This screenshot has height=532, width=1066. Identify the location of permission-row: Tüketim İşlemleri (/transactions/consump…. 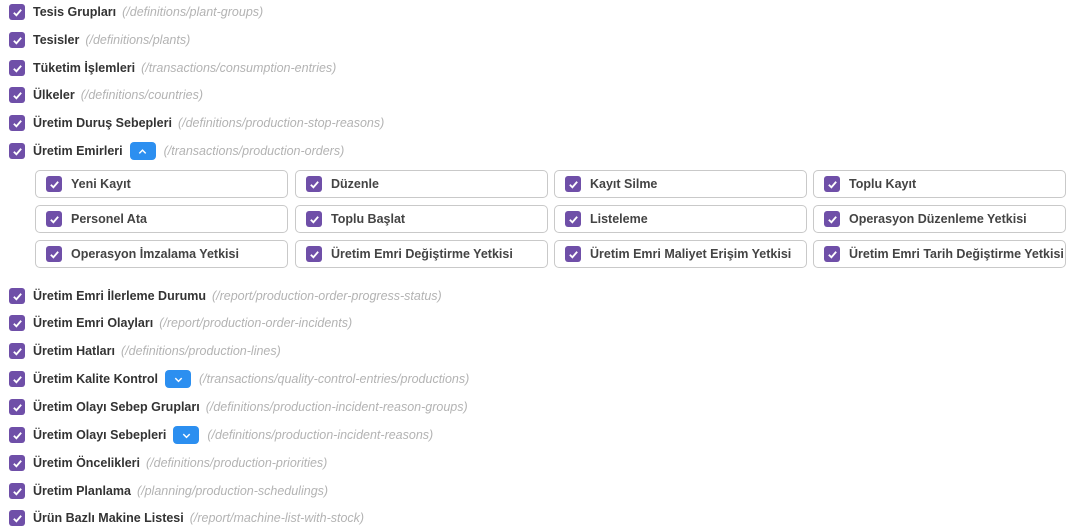
(172, 68).